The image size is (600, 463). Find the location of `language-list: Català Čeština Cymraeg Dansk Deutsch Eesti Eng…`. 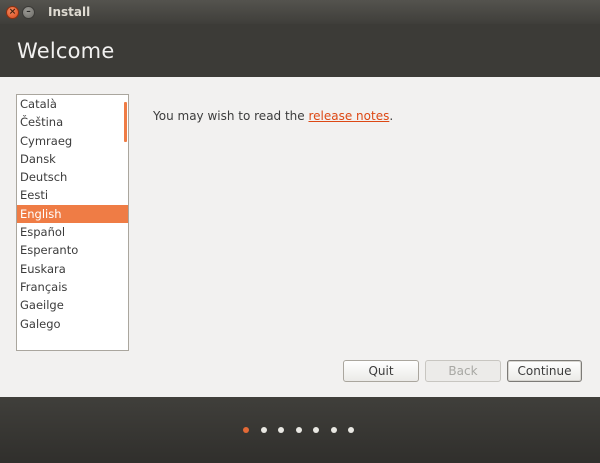

language-list: Català Čeština Cymraeg Dansk Deutsch Eesti Eng… is located at coordinates (72, 222).